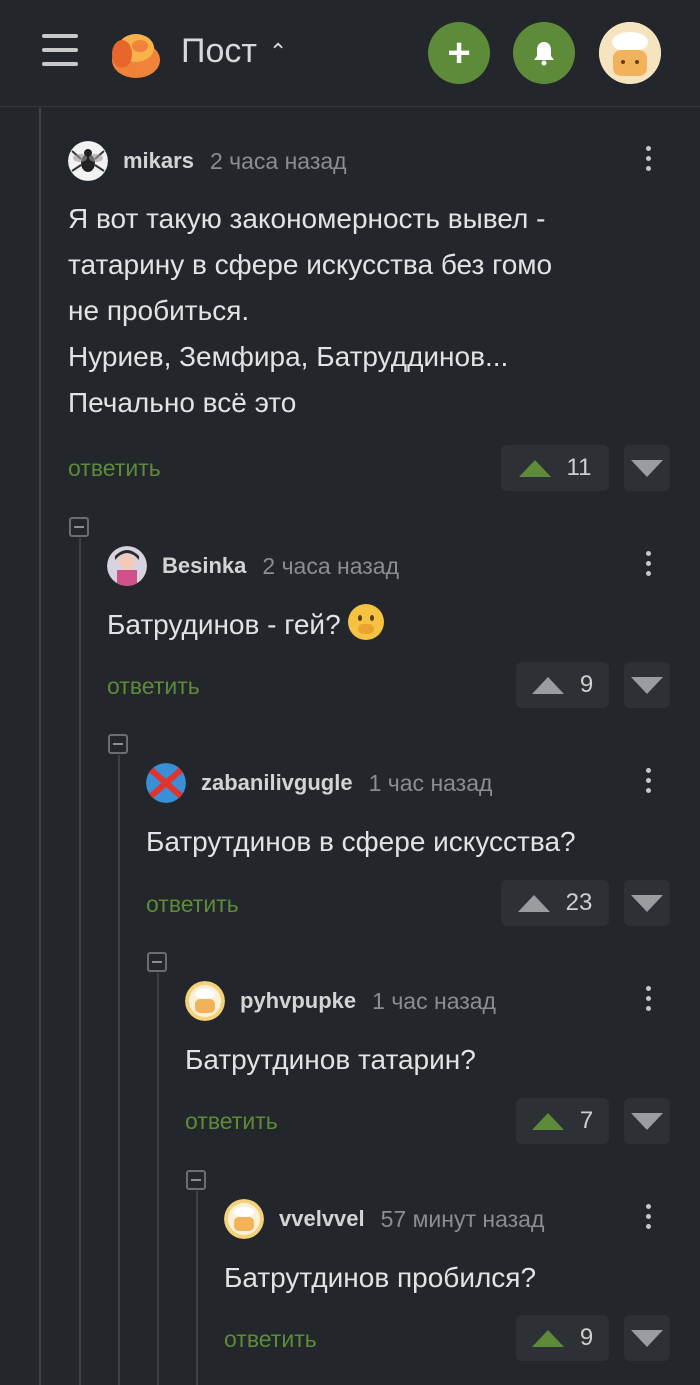 This screenshot has height=1385, width=700. I want to click on comment-text: Батрудинов - гей?, so click(246, 625).